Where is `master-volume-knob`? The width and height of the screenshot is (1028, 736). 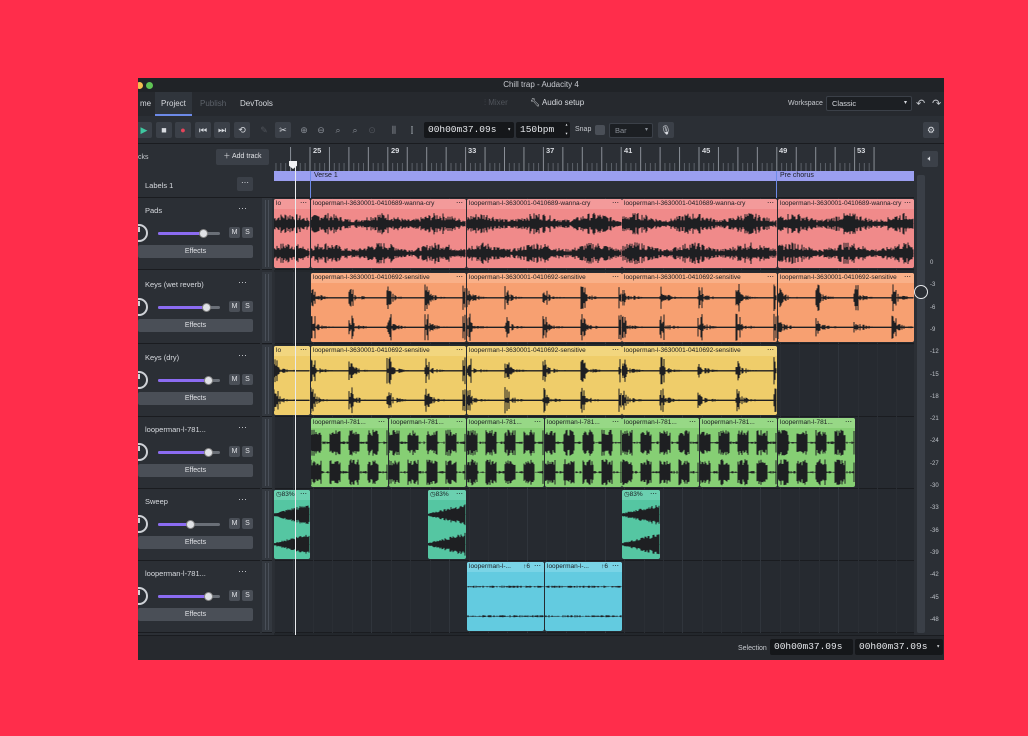
master-volume-knob is located at coordinates (921, 292).